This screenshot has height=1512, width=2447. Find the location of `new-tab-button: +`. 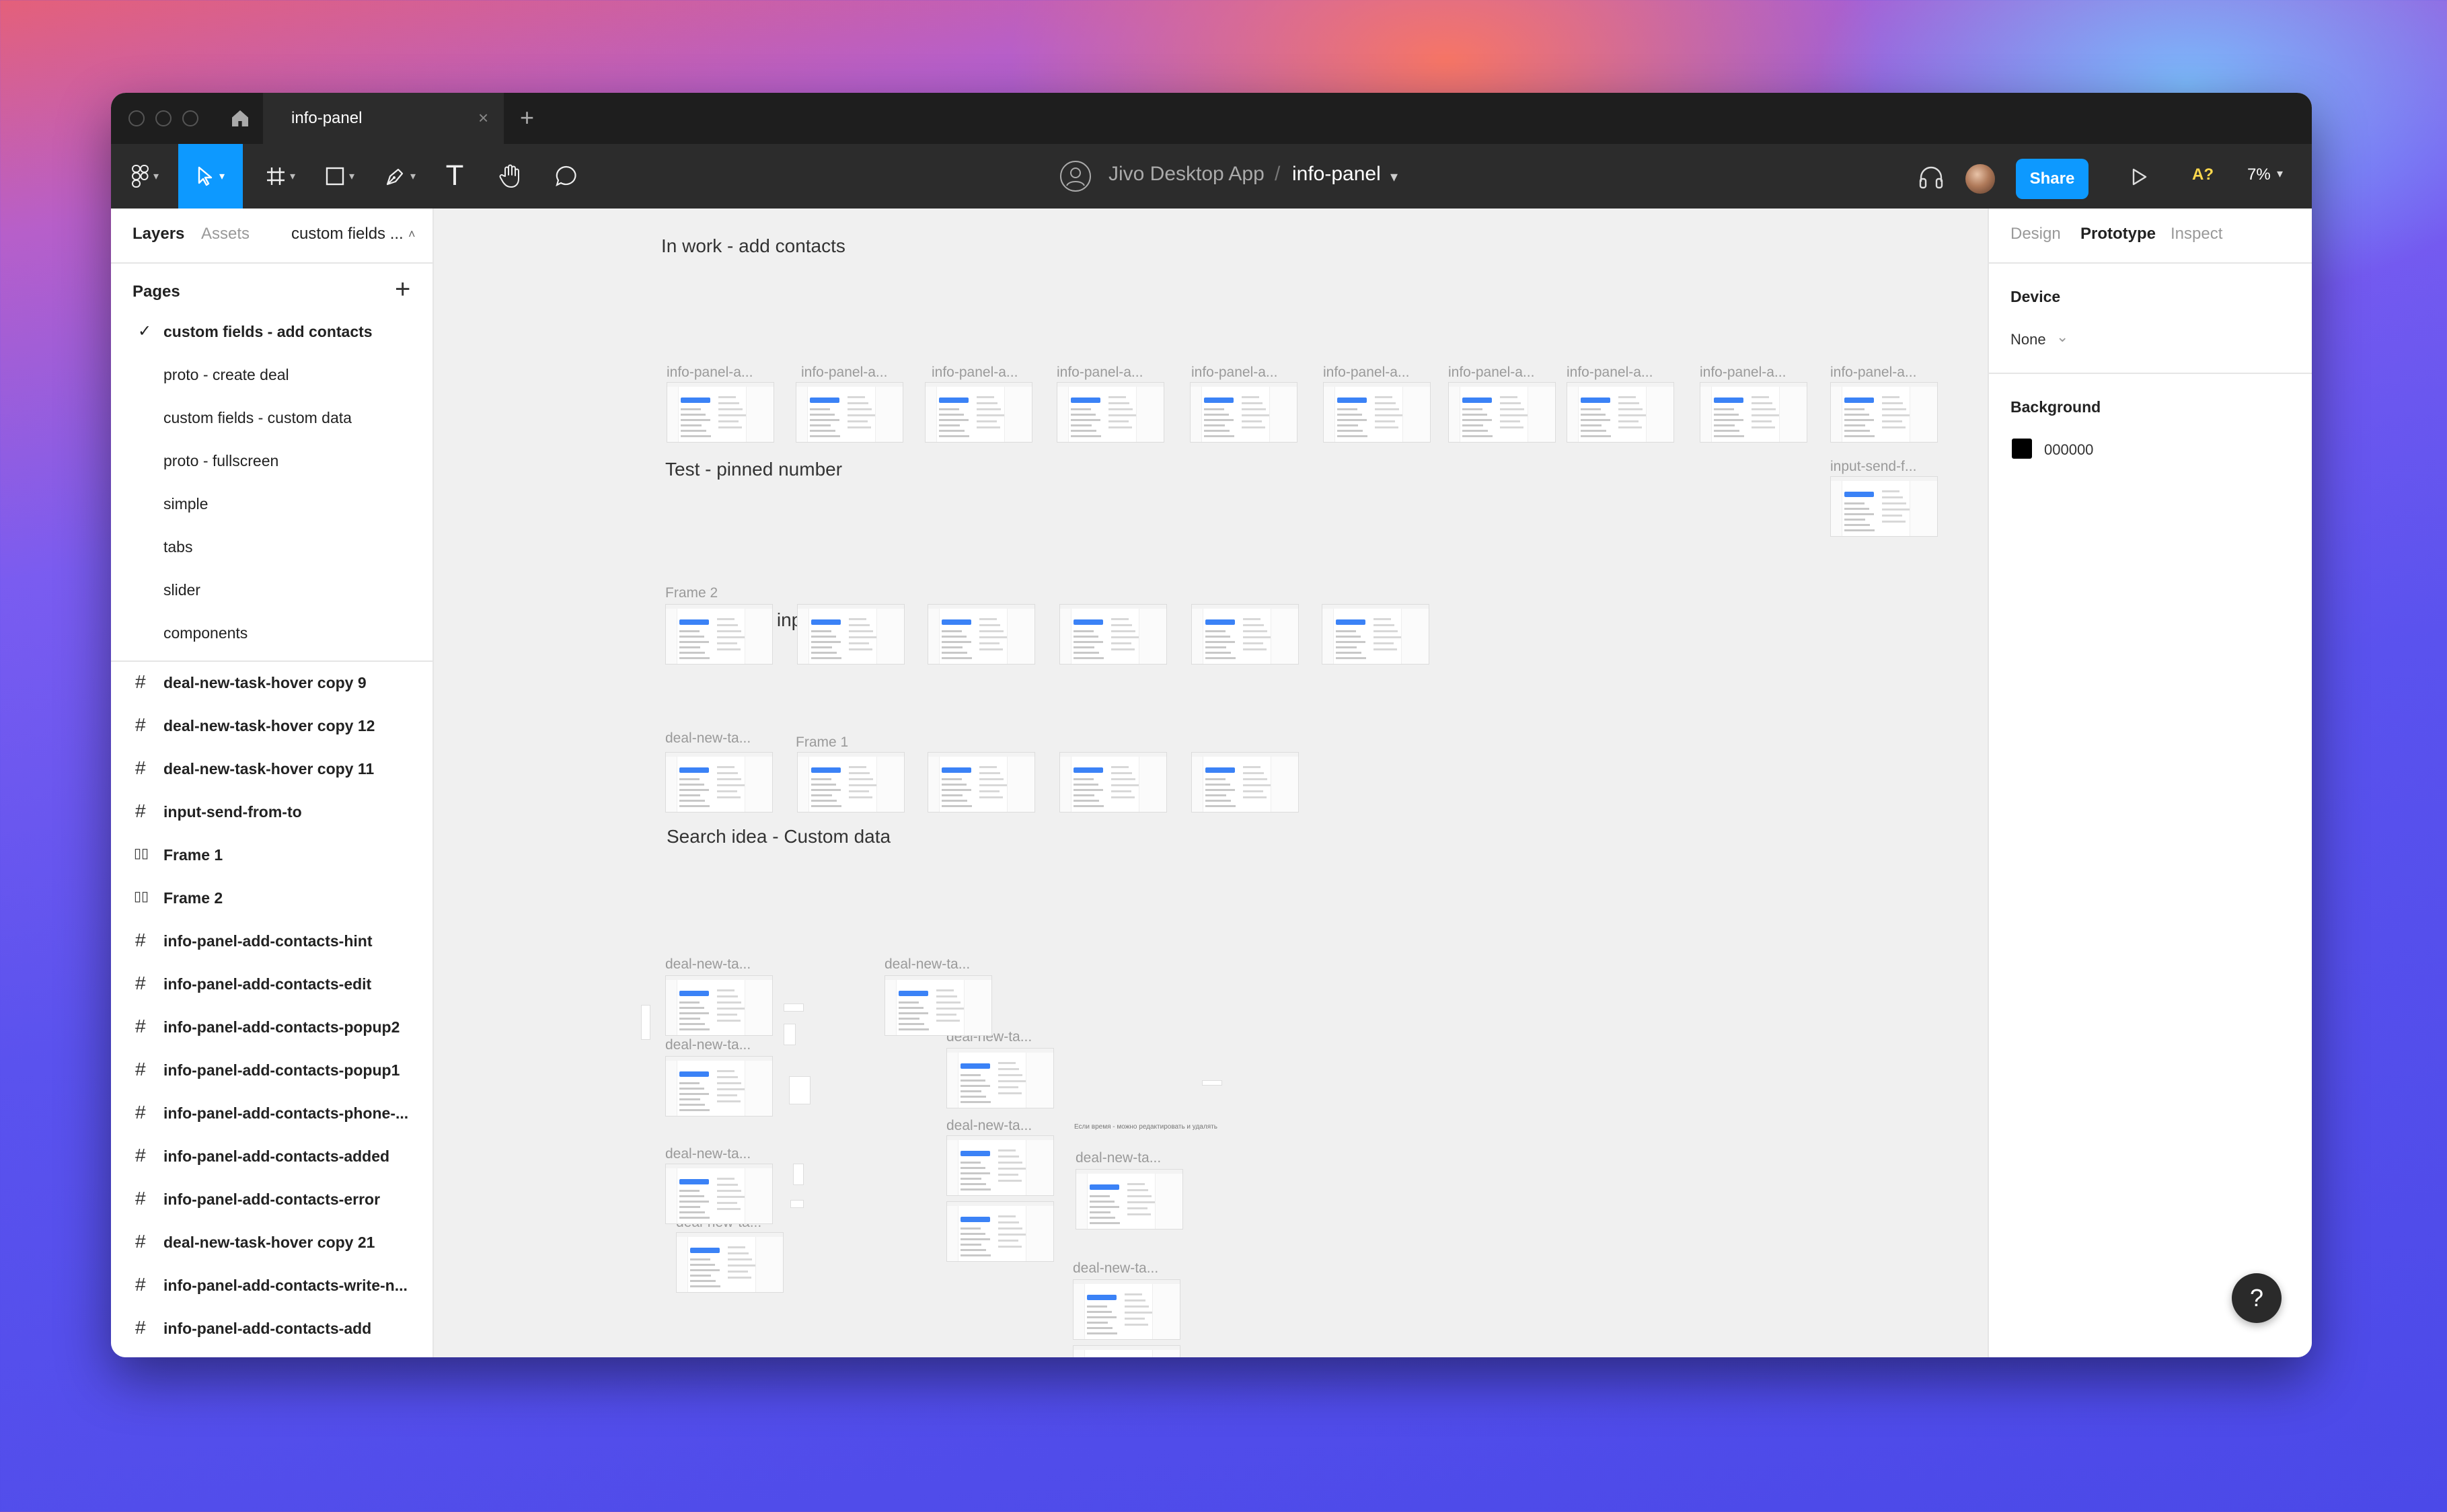

new-tab-button: + is located at coordinates (527, 118).